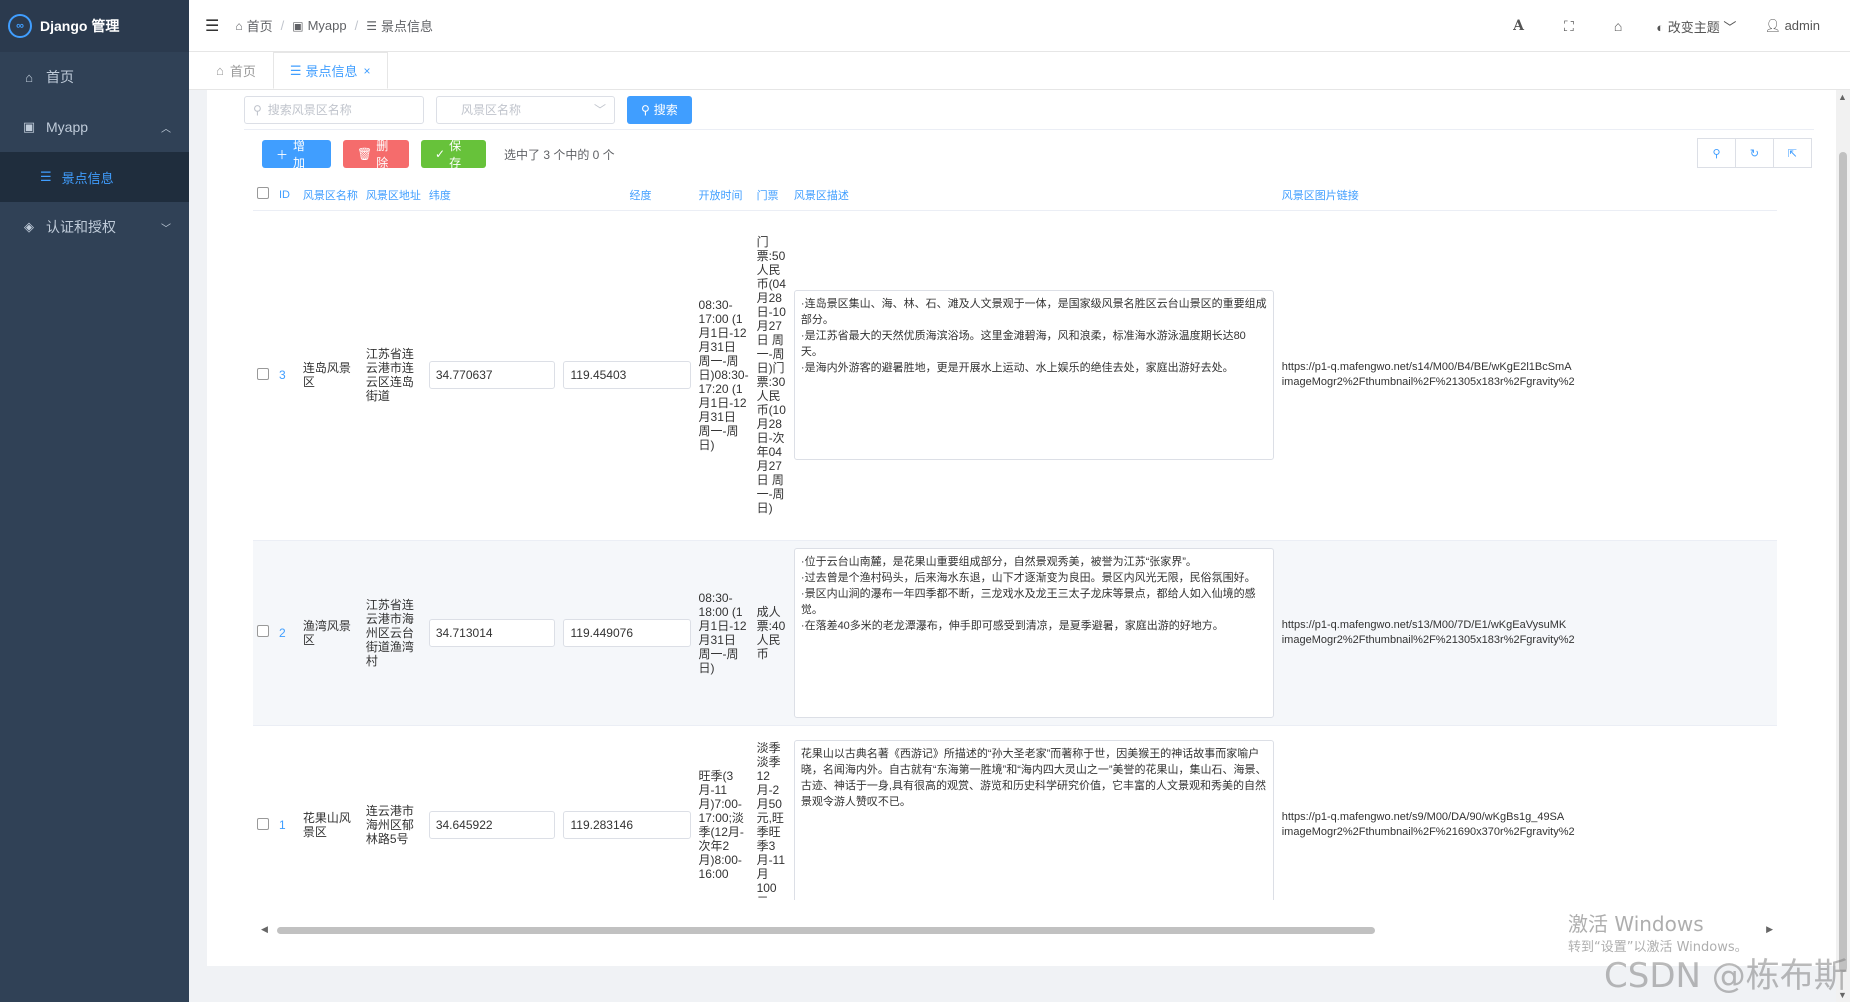 This screenshot has height=1002, width=1850. Describe the element at coordinates (627, 195) in the screenshot. I see `column-header: 经度` at that location.